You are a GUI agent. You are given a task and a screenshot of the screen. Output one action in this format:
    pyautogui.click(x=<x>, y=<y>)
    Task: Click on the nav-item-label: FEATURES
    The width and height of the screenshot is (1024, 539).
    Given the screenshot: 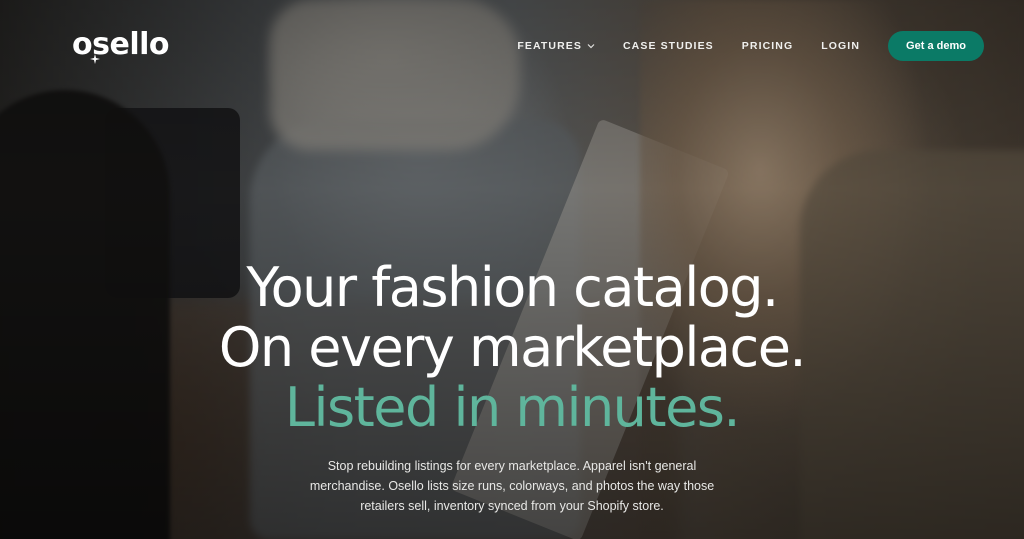 What is the action you would take?
    pyautogui.click(x=549, y=46)
    